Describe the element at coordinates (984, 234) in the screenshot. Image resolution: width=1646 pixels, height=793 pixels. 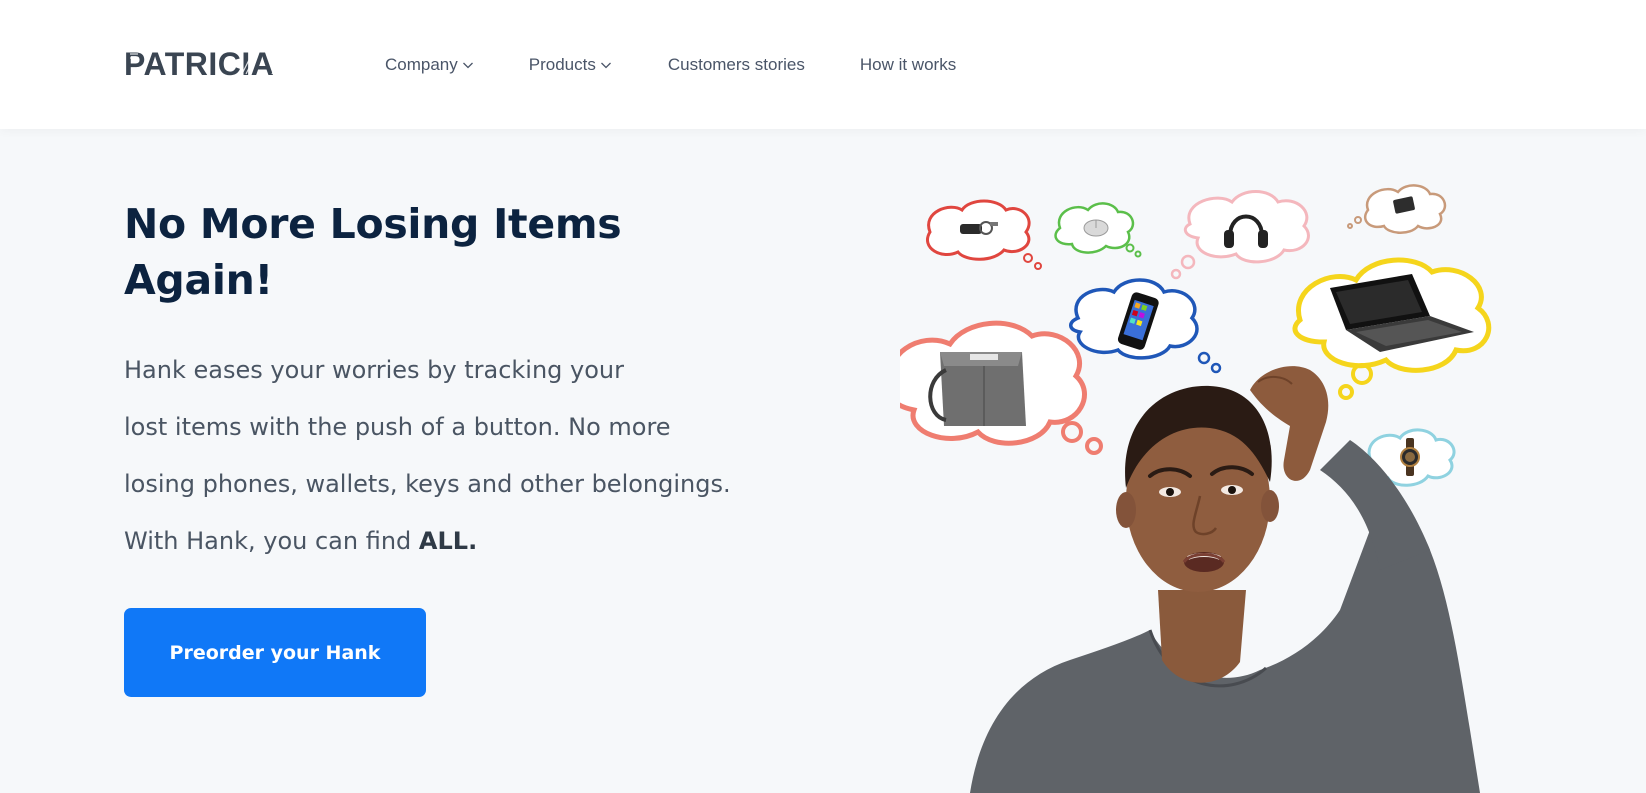
I see `thought-bubble-keys` at that location.